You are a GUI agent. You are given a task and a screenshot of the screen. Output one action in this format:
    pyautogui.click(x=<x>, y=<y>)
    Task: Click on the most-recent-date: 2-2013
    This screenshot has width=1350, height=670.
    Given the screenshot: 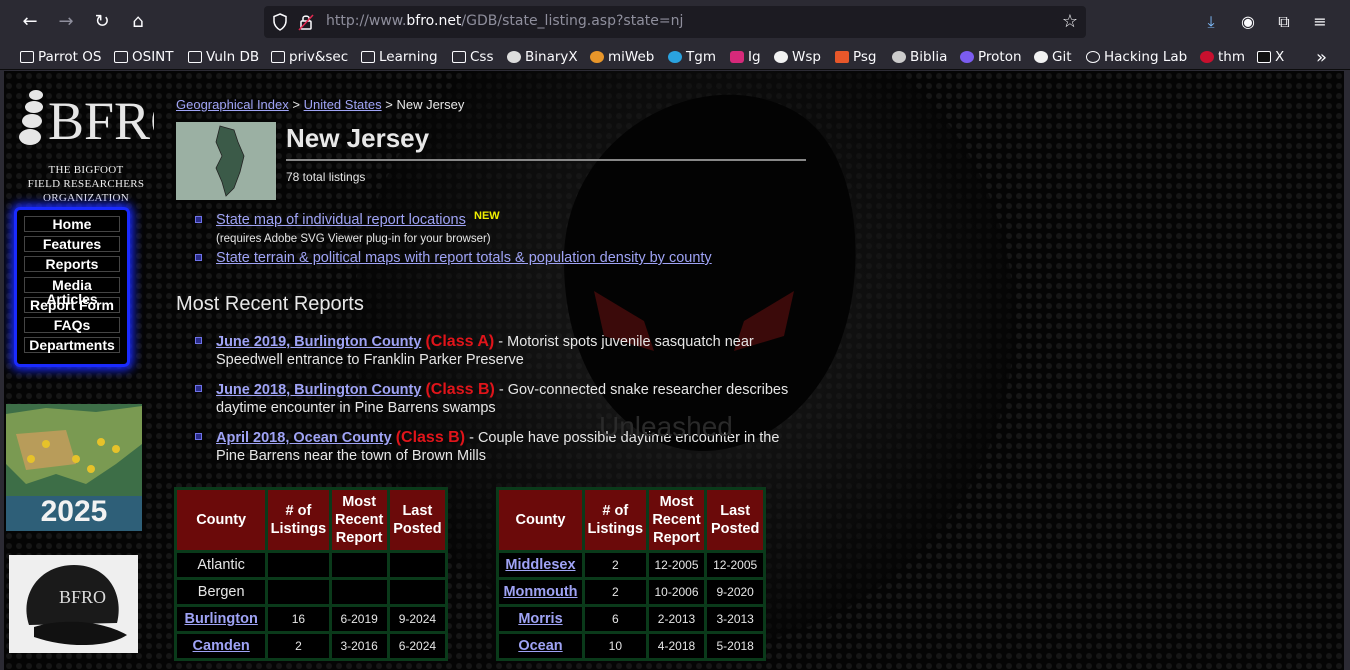 What is the action you would take?
    pyautogui.click(x=676, y=619)
    